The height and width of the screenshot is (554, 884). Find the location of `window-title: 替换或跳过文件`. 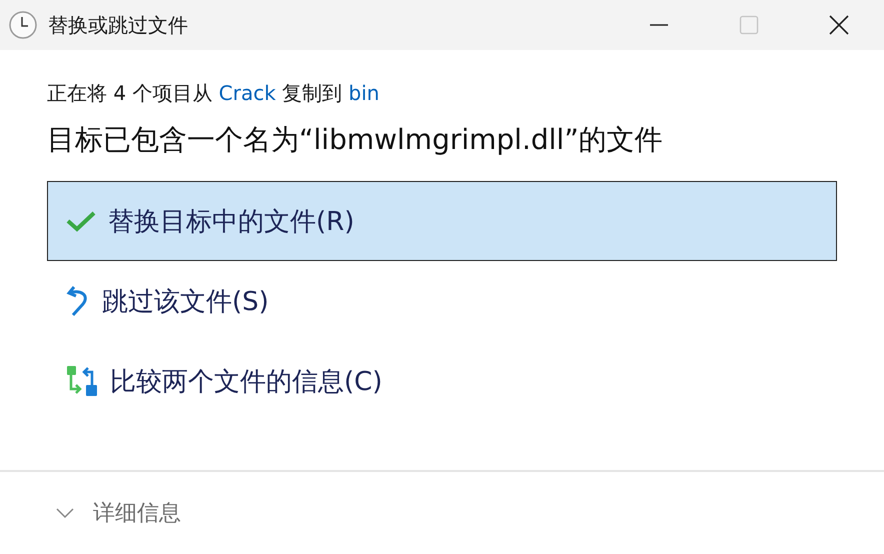

window-title: 替换或跳过文件 is located at coordinates (118, 25).